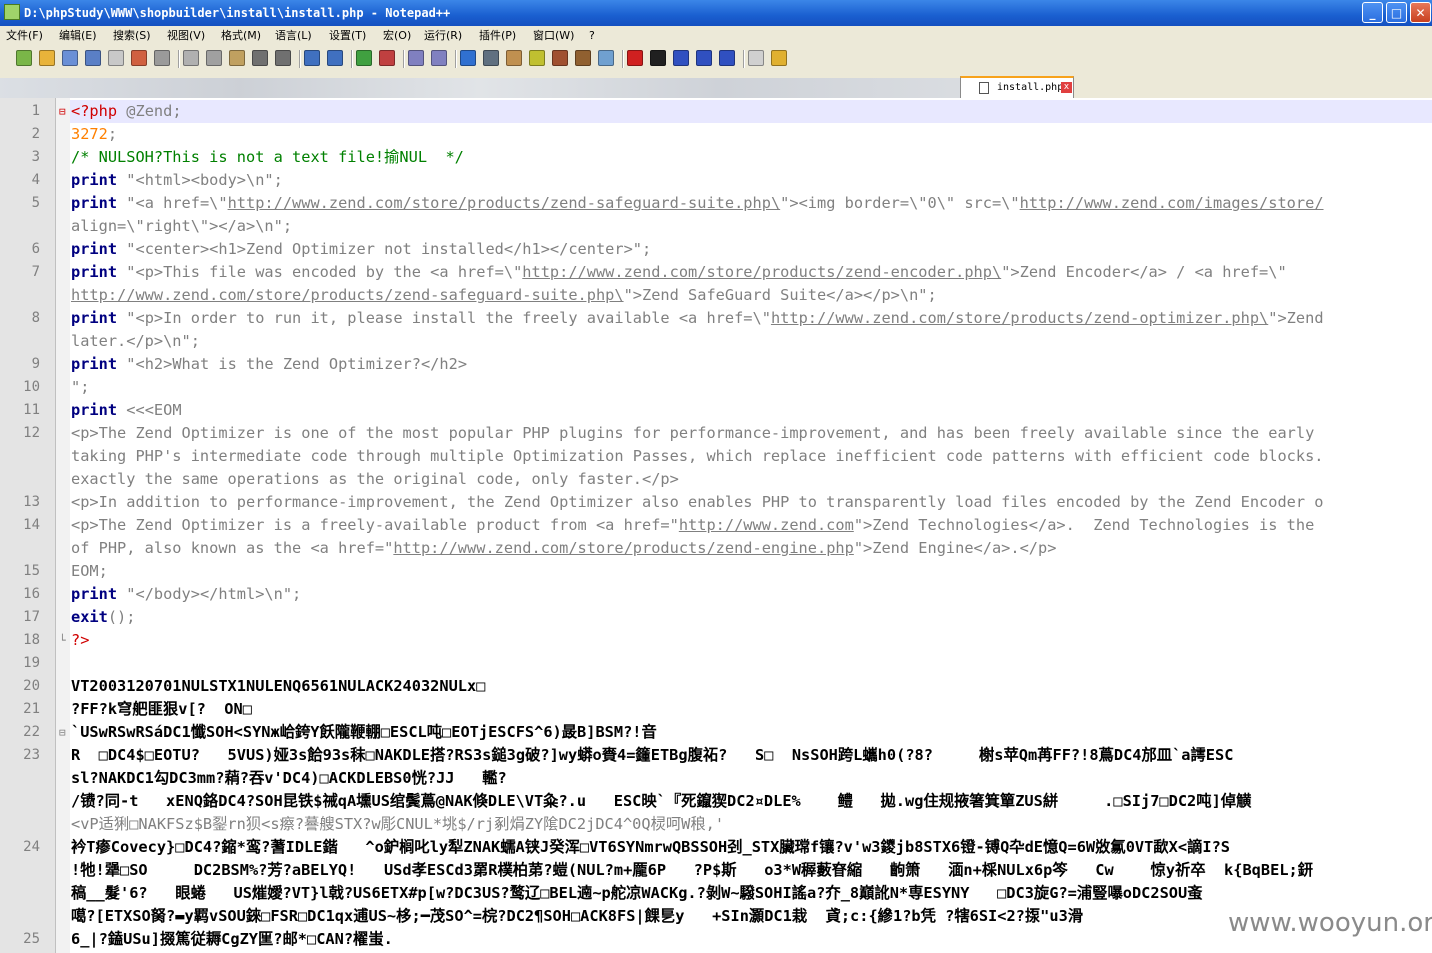  I want to click on code-line: later.</p>\n";, so click(751, 341).